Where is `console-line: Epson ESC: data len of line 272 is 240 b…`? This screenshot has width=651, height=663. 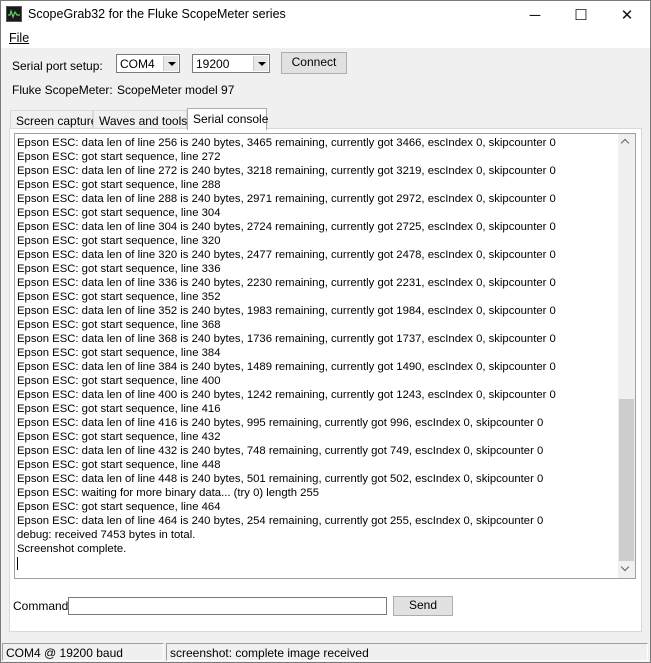 console-line: Epson ESC: data len of line 272 is 240 b… is located at coordinates (286, 171).